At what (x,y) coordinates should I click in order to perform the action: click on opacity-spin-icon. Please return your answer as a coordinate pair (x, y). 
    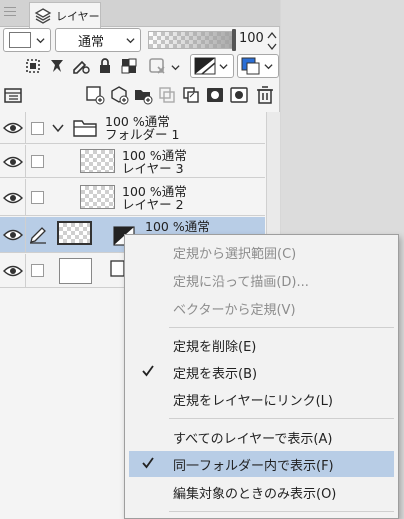
    Looking at the image, I should click on (272, 41).